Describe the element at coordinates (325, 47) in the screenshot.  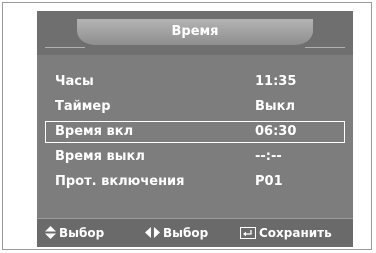
I see `title-divider-right` at that location.